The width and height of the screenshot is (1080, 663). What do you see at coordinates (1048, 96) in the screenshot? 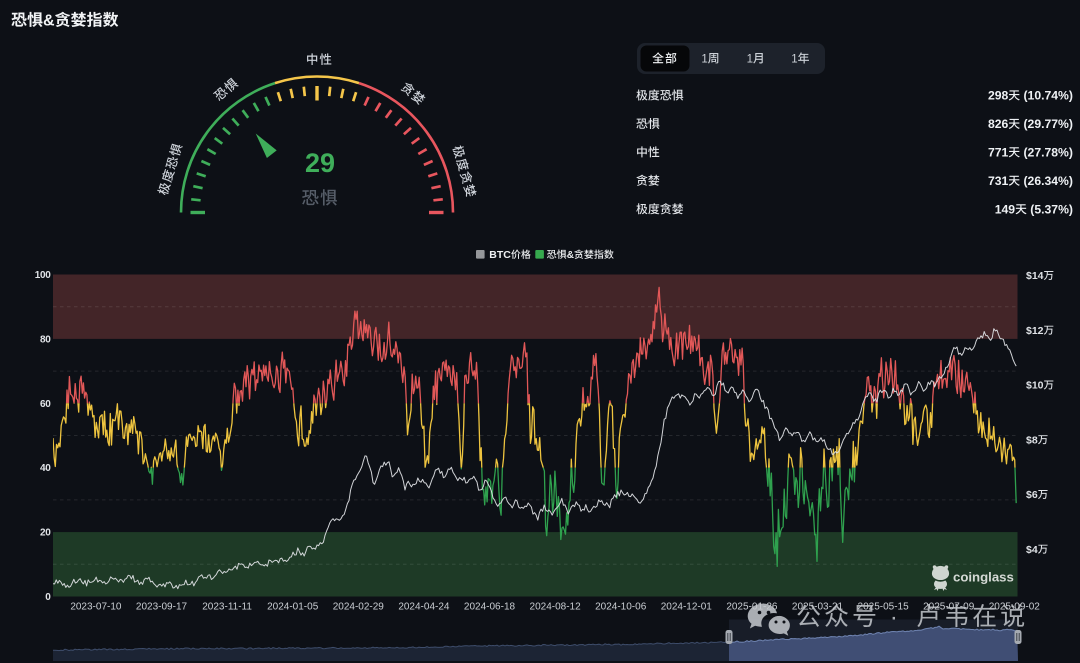
I see `svg-text: (10.74%)` at bounding box center [1048, 96].